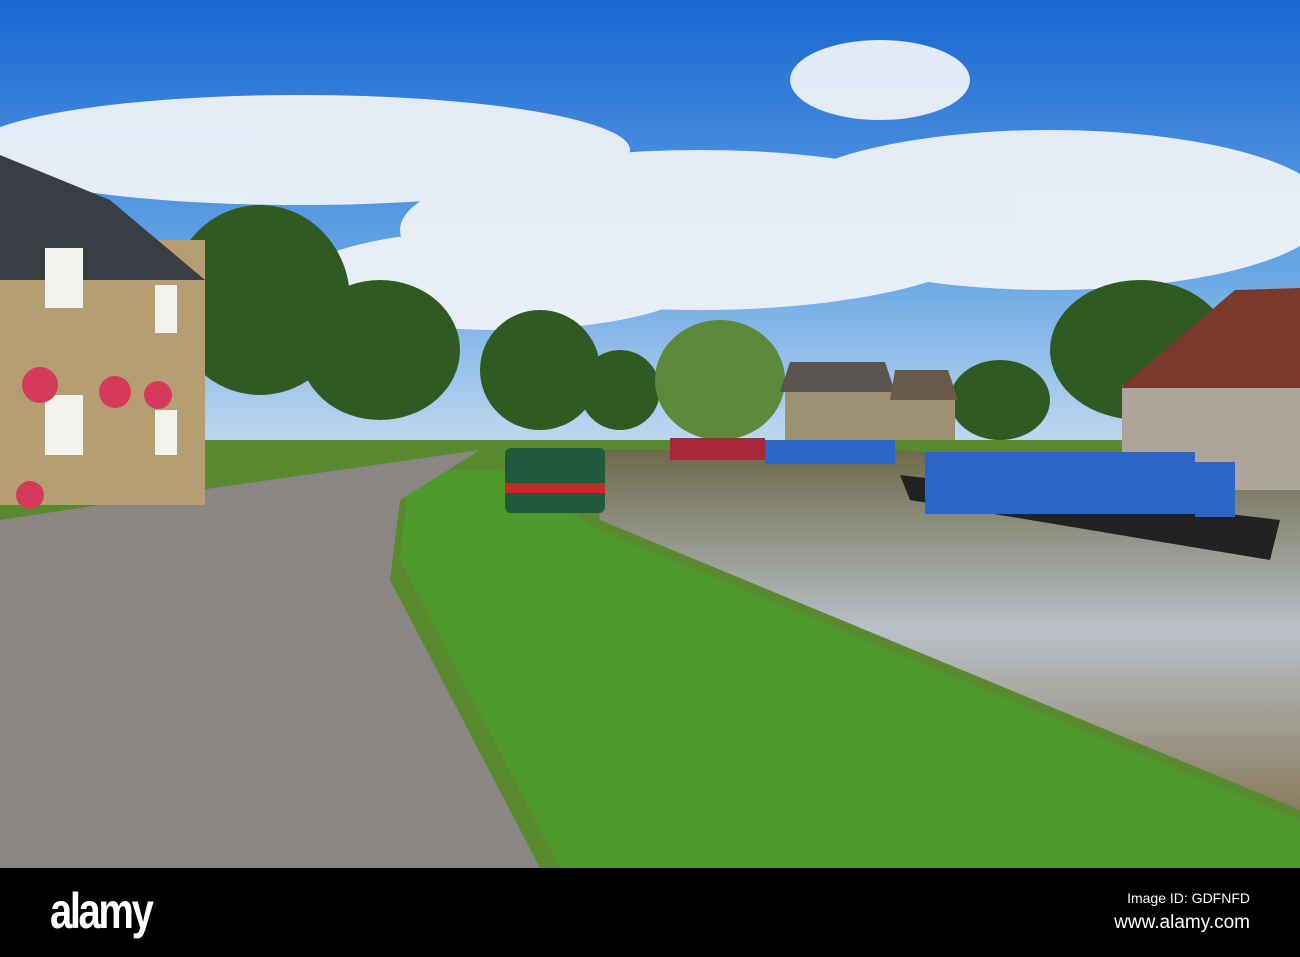 The height and width of the screenshot is (957, 1300). What do you see at coordinates (650, 912) in the screenshot?
I see `watermark-footer: alamy Image ID: GDFNFD www.alamy.com` at bounding box center [650, 912].